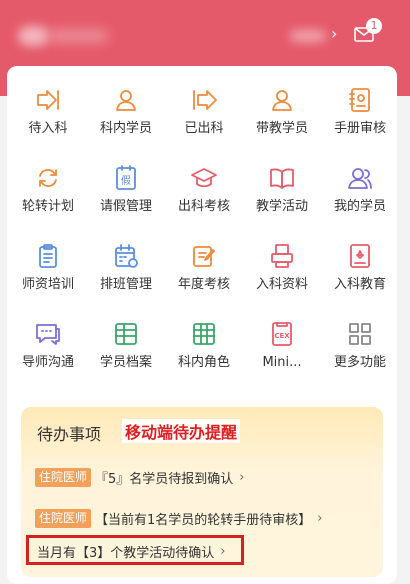  I want to click on grid-item-label: 待入科, so click(48, 128).